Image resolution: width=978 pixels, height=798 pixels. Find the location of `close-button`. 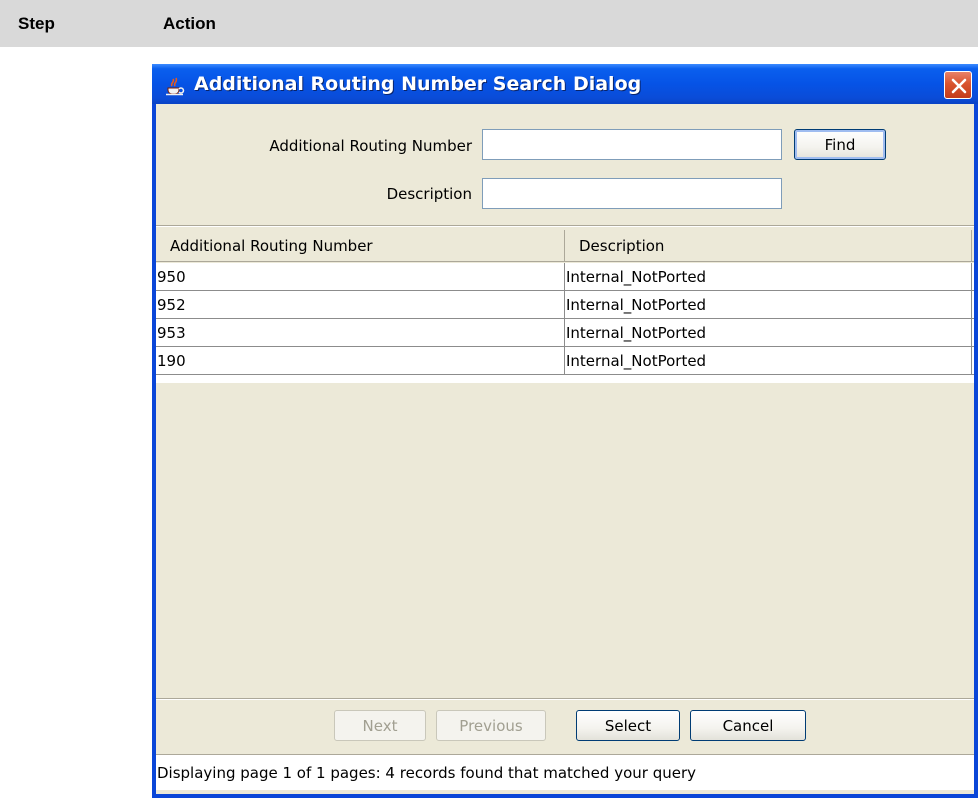

close-button is located at coordinates (958, 85).